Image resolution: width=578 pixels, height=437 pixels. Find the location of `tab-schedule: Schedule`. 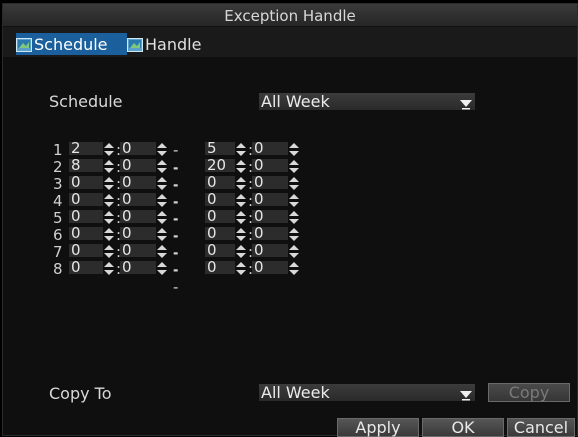

tab-schedule: Schedule is located at coordinates (71, 44).